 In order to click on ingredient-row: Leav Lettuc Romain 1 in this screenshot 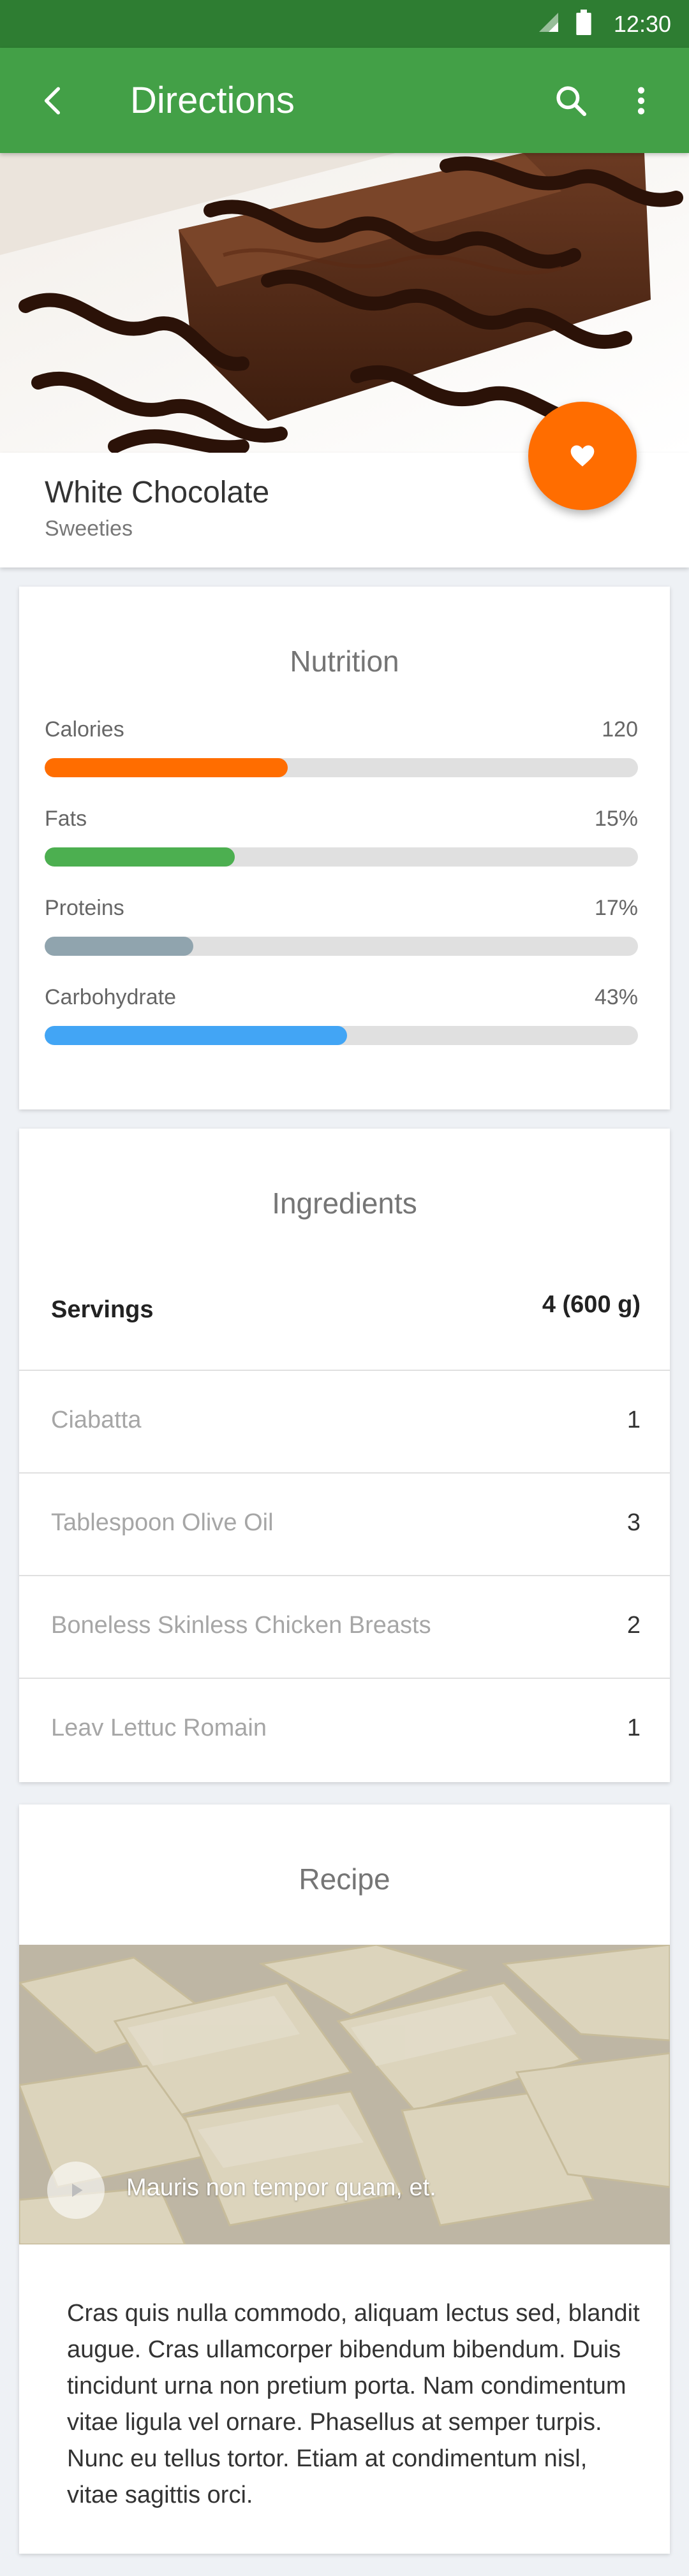, I will do `click(344, 1731)`.